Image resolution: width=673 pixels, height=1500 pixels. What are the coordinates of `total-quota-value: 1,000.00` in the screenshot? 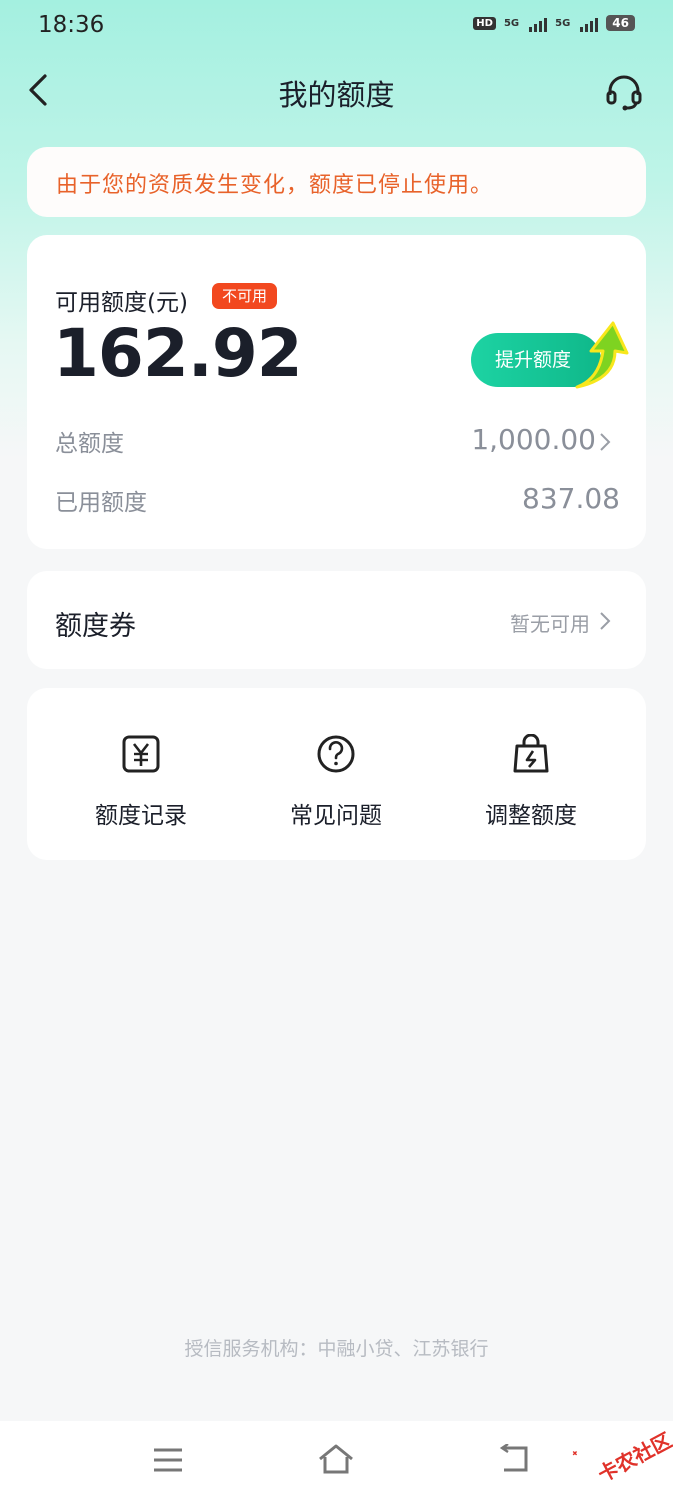 It's located at (533, 439).